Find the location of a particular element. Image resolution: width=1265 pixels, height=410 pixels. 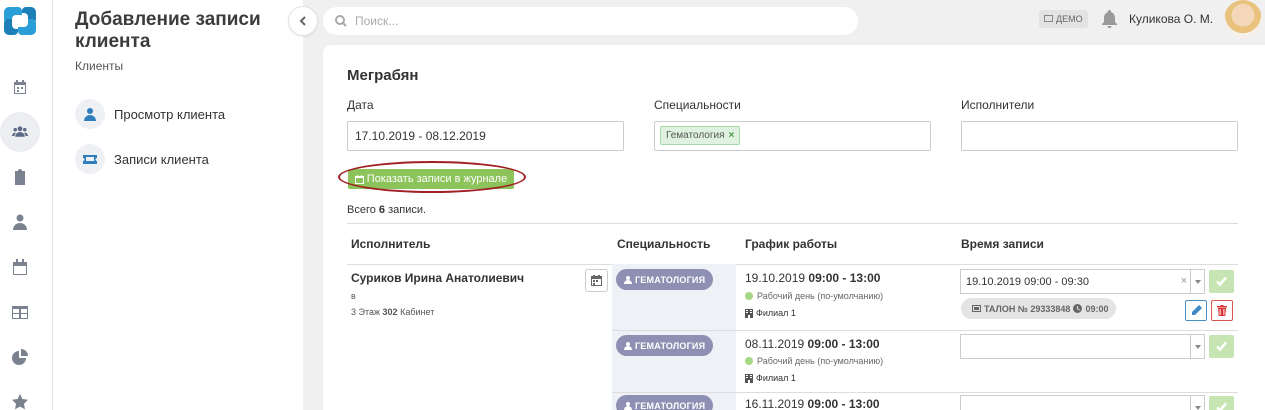

search-input is located at coordinates (595, 21).